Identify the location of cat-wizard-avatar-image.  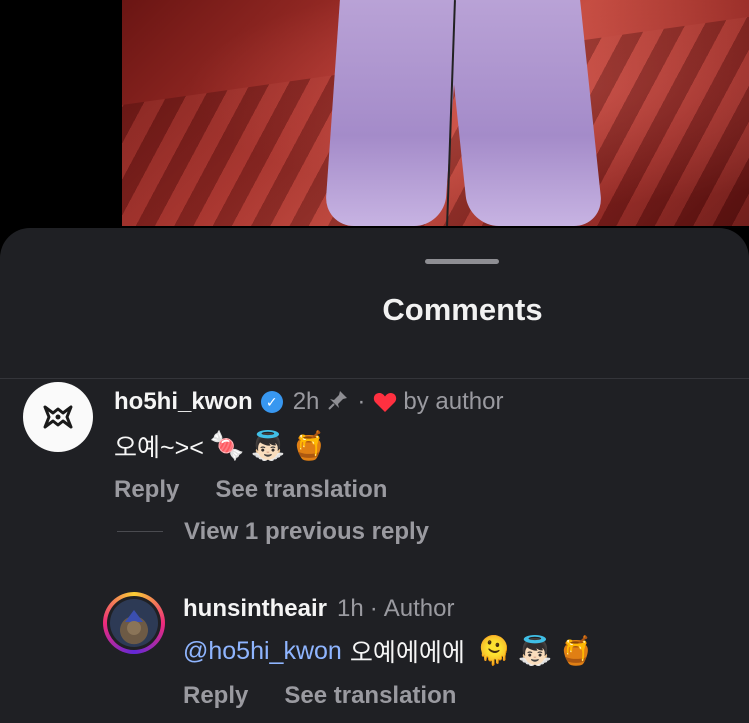
(134, 623).